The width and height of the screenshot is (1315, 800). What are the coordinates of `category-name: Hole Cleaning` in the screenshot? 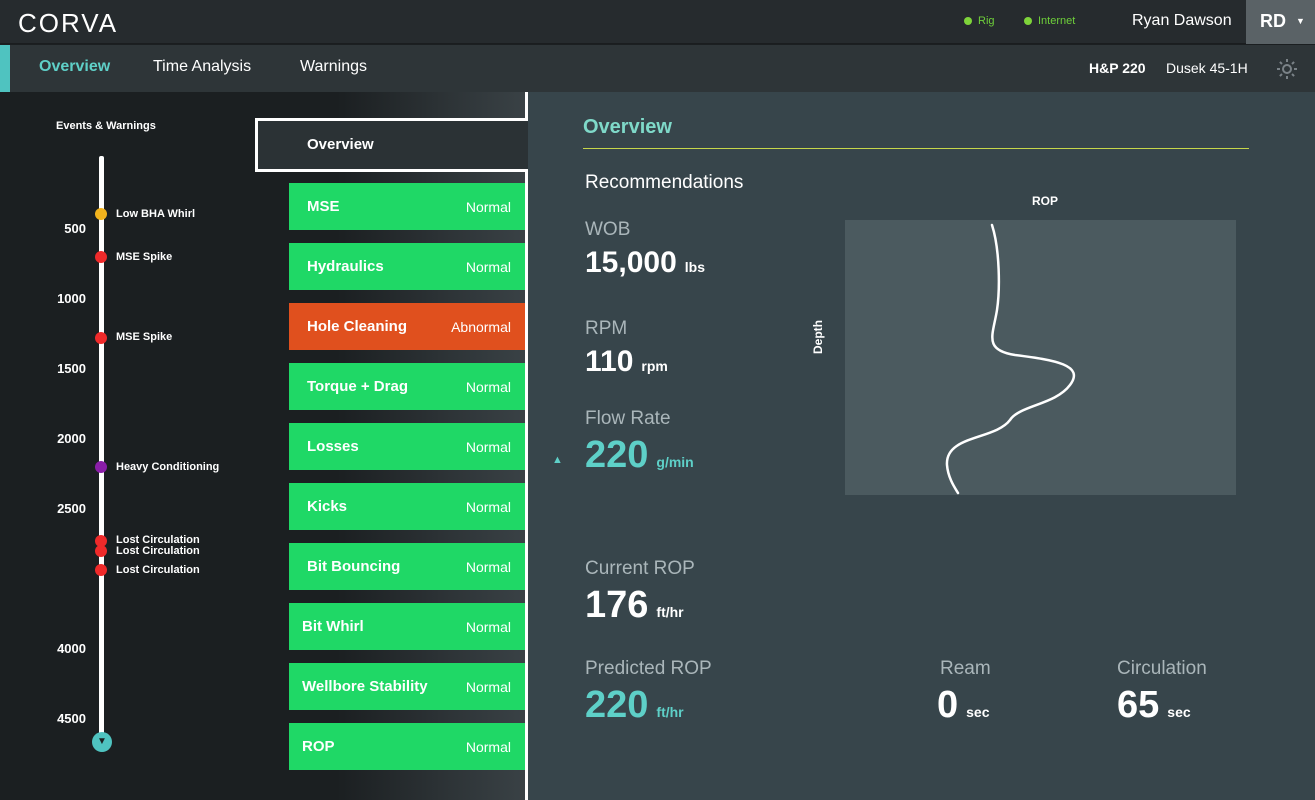 It's located at (357, 326).